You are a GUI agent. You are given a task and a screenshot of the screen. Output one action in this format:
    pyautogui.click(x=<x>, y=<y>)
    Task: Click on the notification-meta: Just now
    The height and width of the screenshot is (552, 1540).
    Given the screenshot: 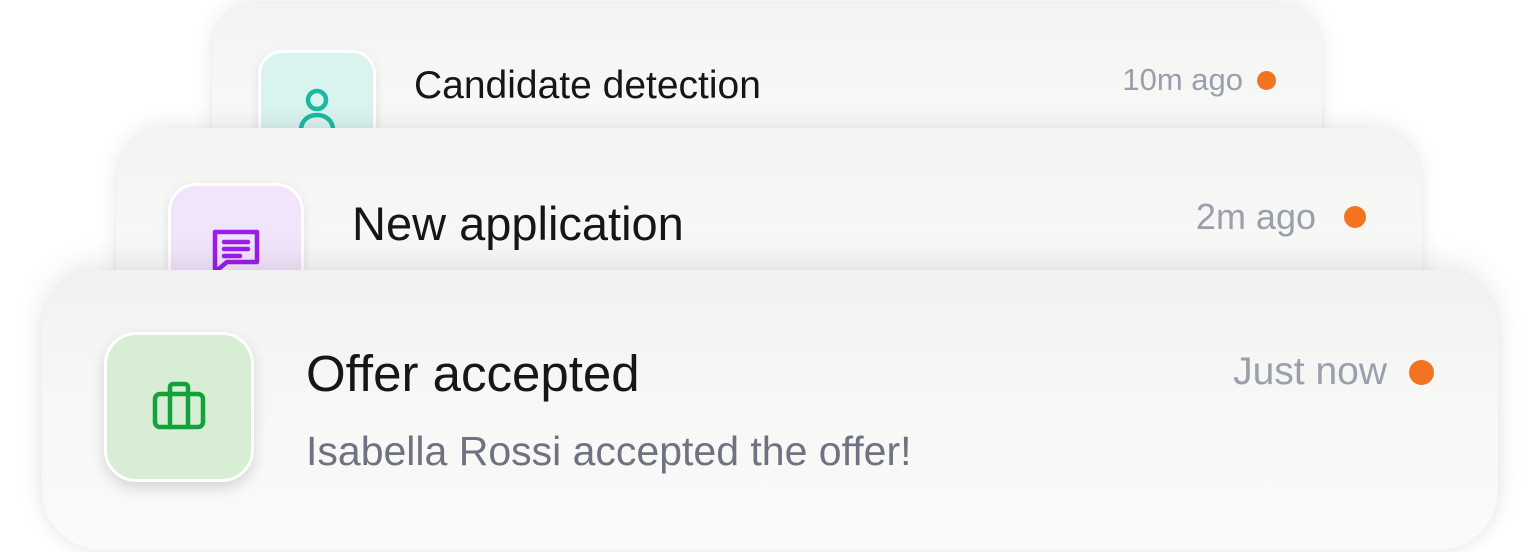 What is the action you would take?
    pyautogui.click(x=1333, y=372)
    